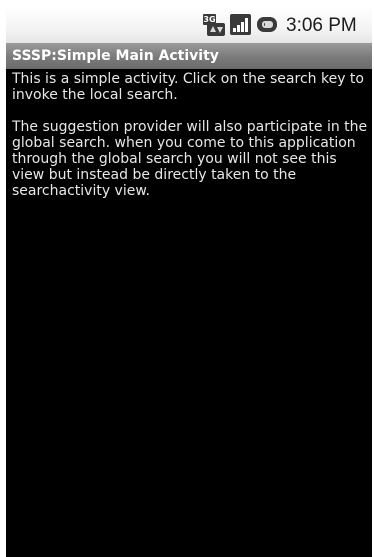 This screenshot has width=374, height=557. I want to click on status-clock: 3:06 PM, so click(321, 25).